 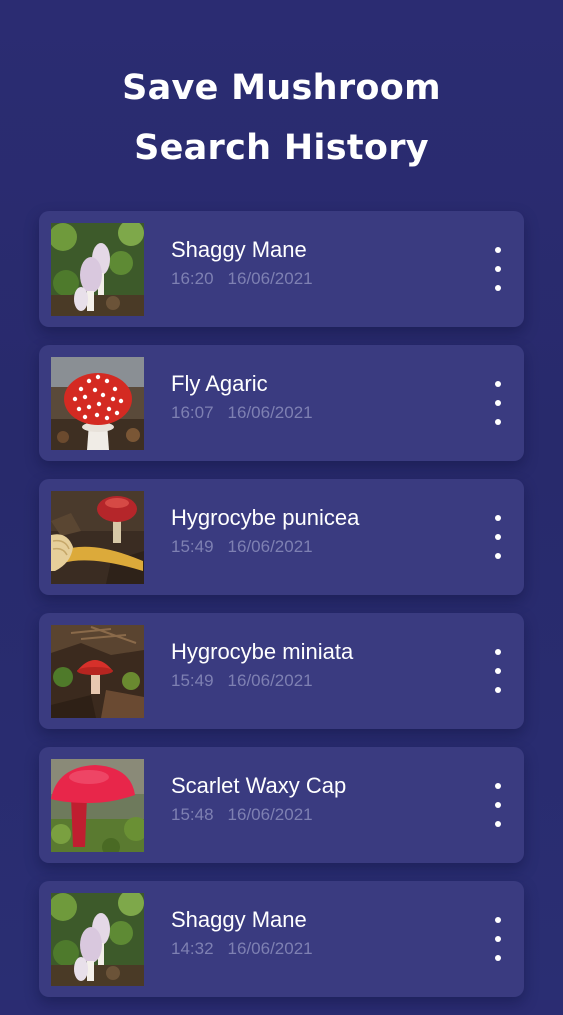 What do you see at coordinates (259, 785) in the screenshot?
I see `mushroom-name: Scarlet Waxy Cap` at bounding box center [259, 785].